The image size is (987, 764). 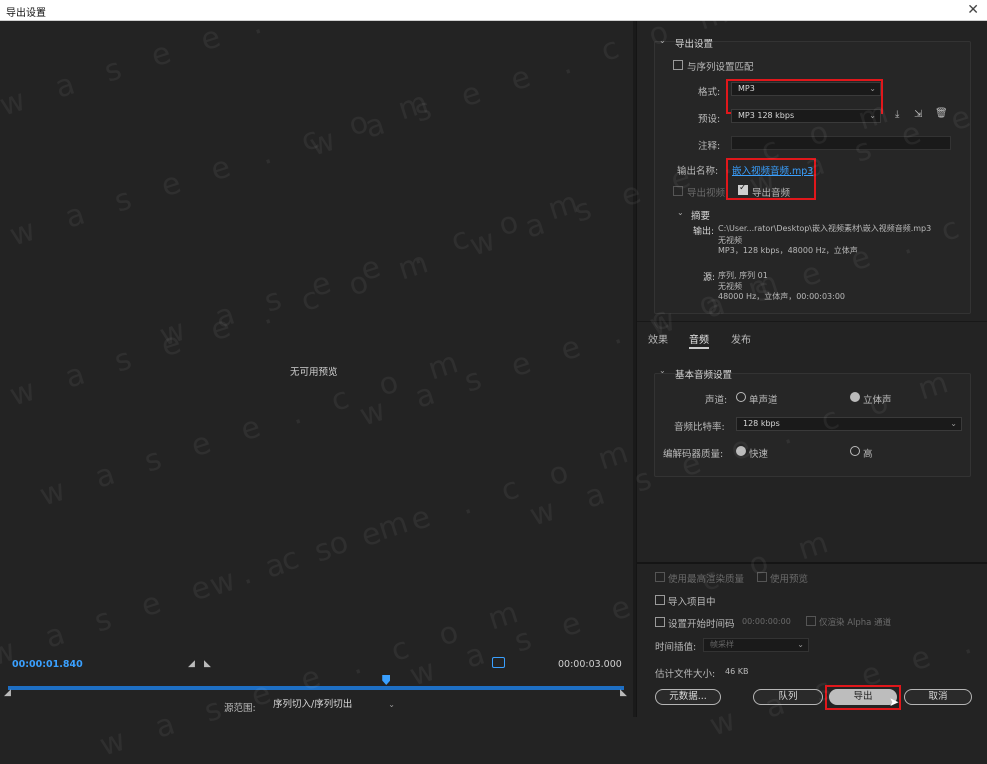 I want to click on import-project-label: 导入项目中, so click(x=692, y=602).